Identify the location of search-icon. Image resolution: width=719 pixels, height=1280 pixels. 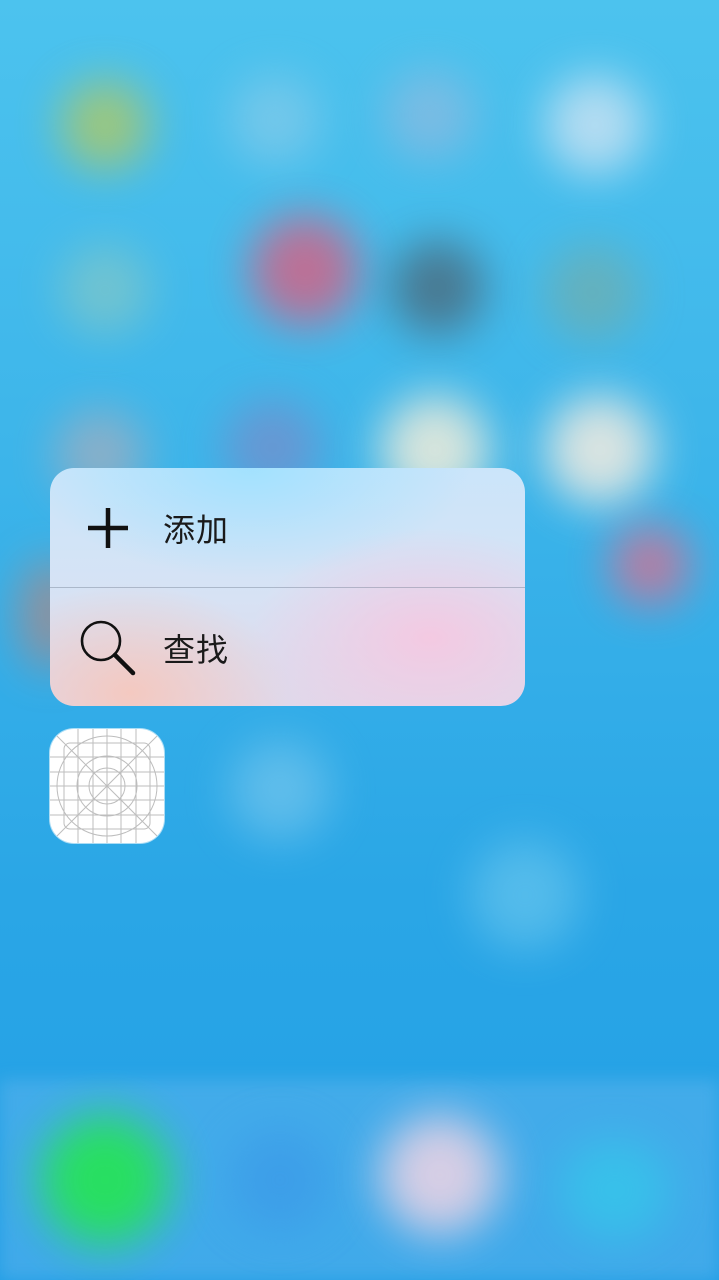
(108, 647).